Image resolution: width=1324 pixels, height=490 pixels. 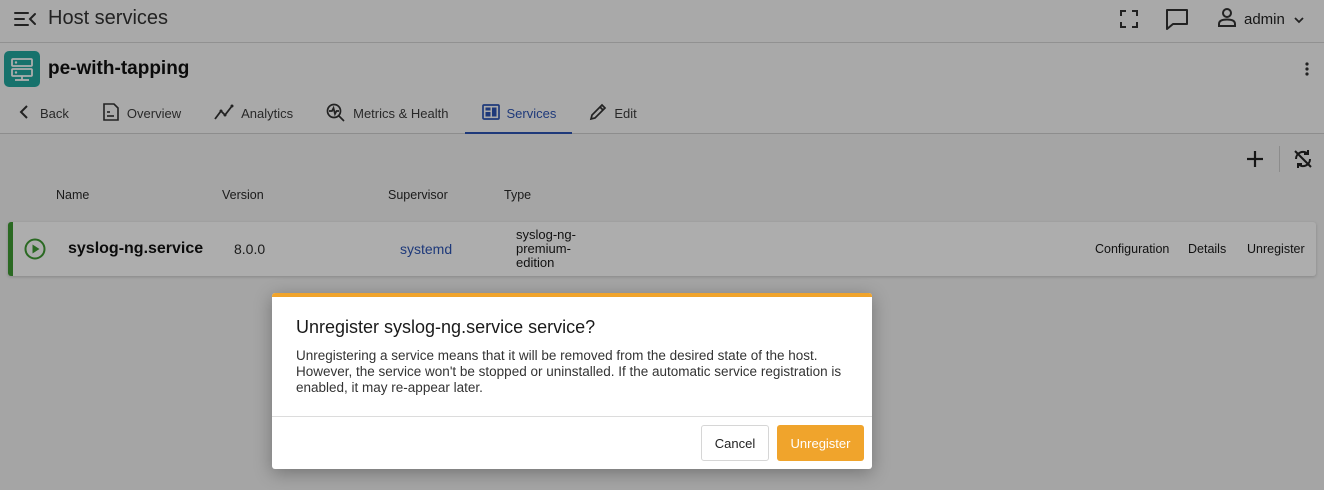 I want to click on dialog-accent-bar, so click(x=572, y=295).